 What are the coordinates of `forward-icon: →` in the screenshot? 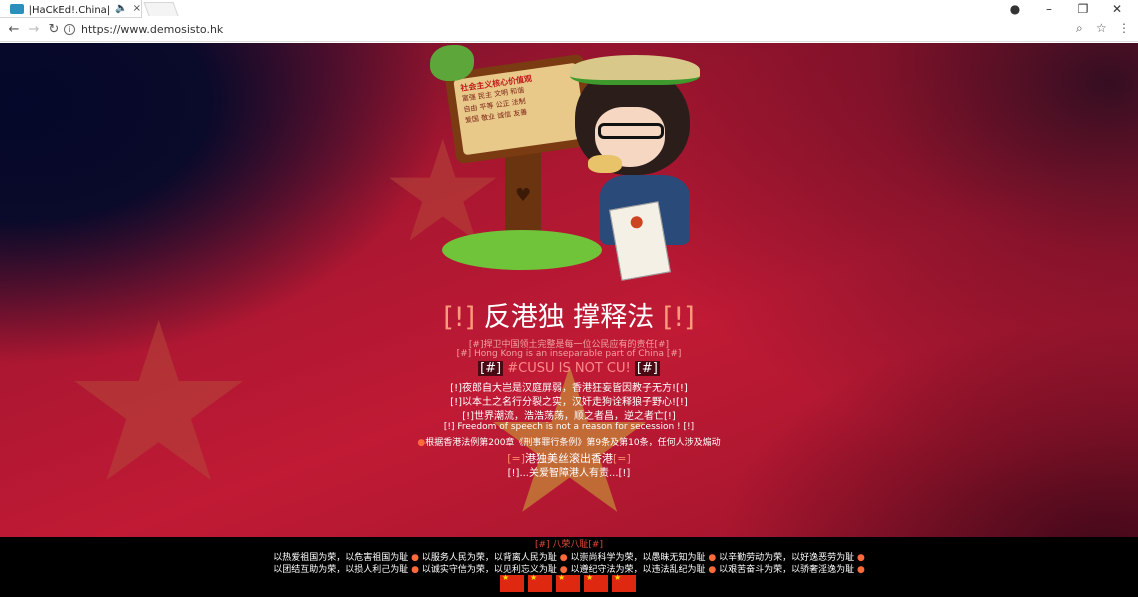 It's located at (34, 30).